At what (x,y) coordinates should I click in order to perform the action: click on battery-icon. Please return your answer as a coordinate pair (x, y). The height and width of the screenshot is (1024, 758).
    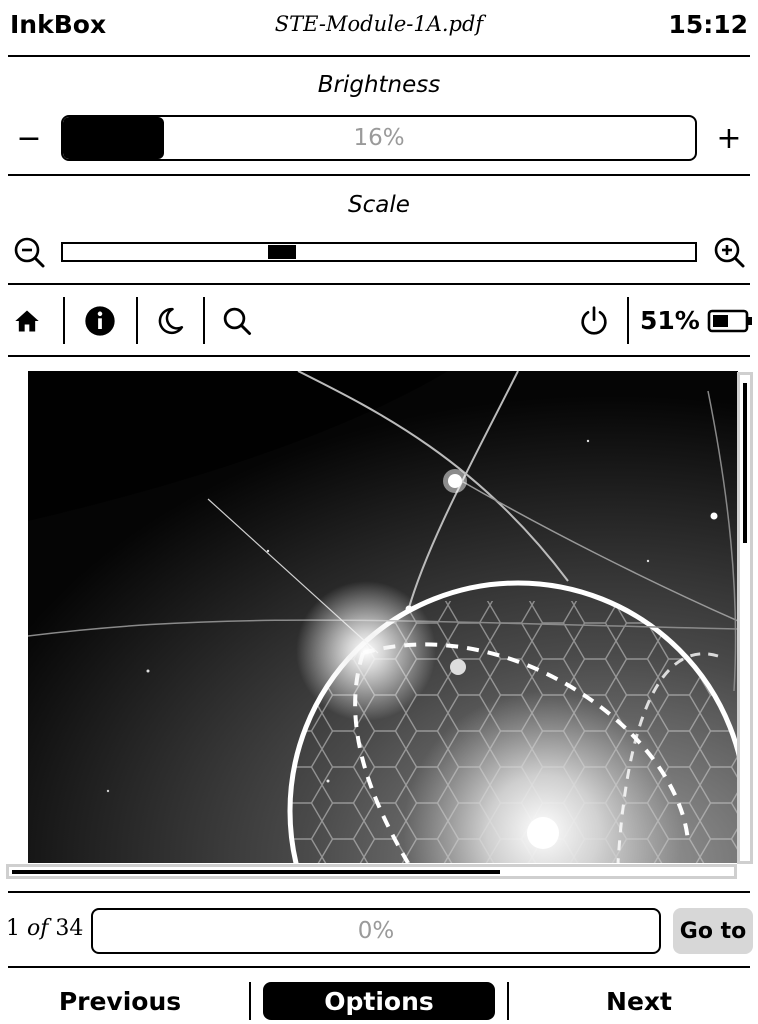
    Looking at the image, I should click on (731, 321).